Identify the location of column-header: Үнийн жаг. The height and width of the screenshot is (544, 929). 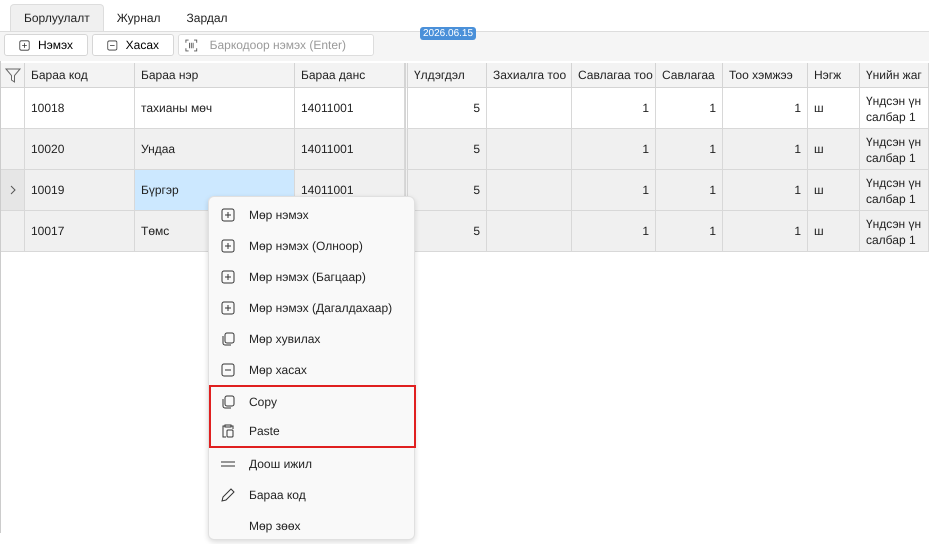
(894, 75).